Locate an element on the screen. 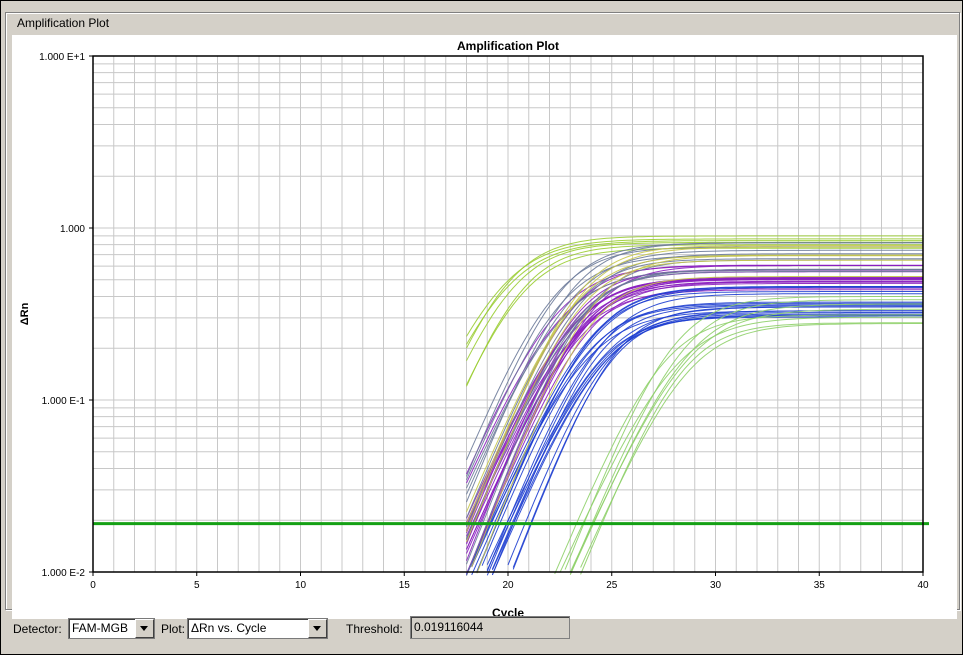 The image size is (963, 655). amplification-curve is located at coordinates (751, 448).